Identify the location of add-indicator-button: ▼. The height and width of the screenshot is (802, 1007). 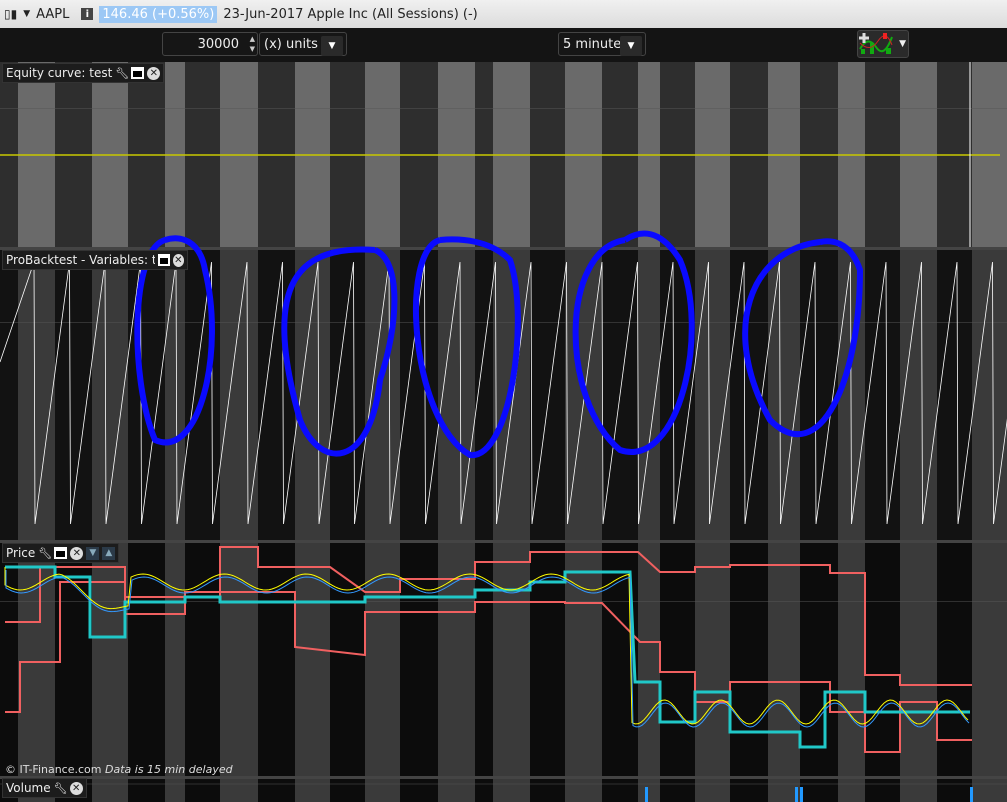
(883, 44).